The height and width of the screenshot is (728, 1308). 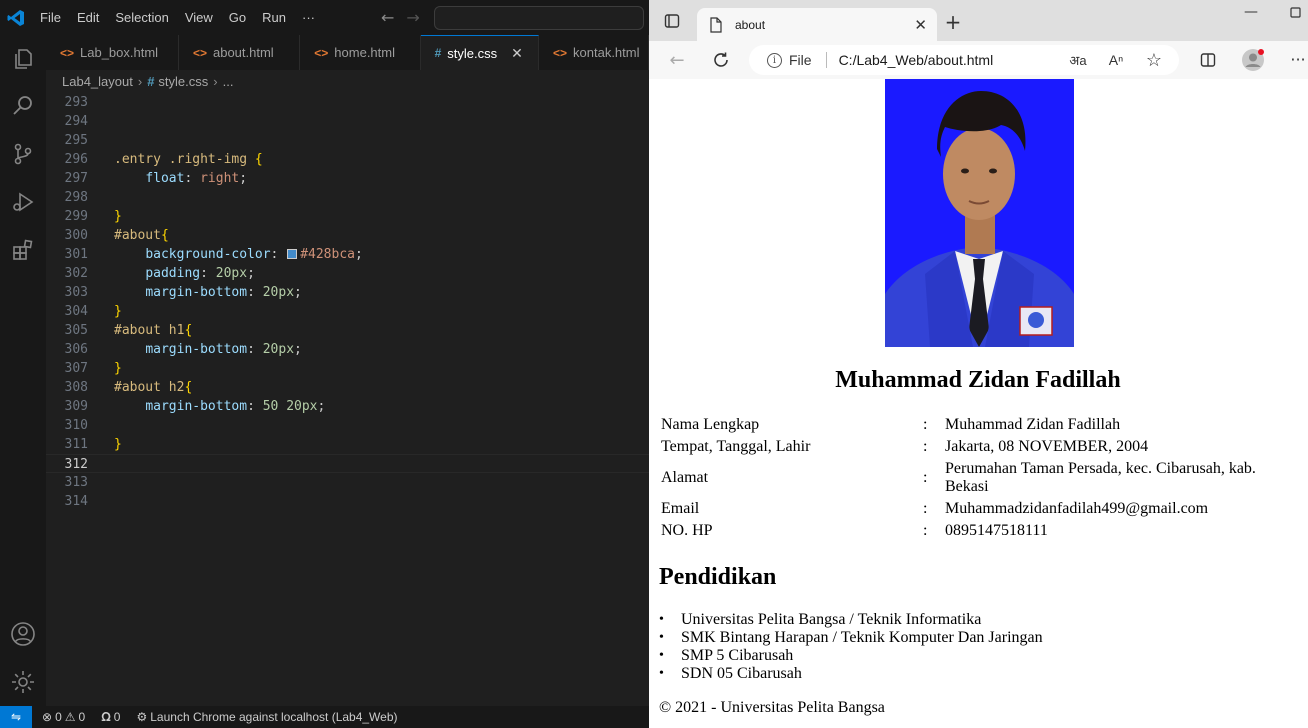 I want to click on search-icon, so click(x=23, y=106).